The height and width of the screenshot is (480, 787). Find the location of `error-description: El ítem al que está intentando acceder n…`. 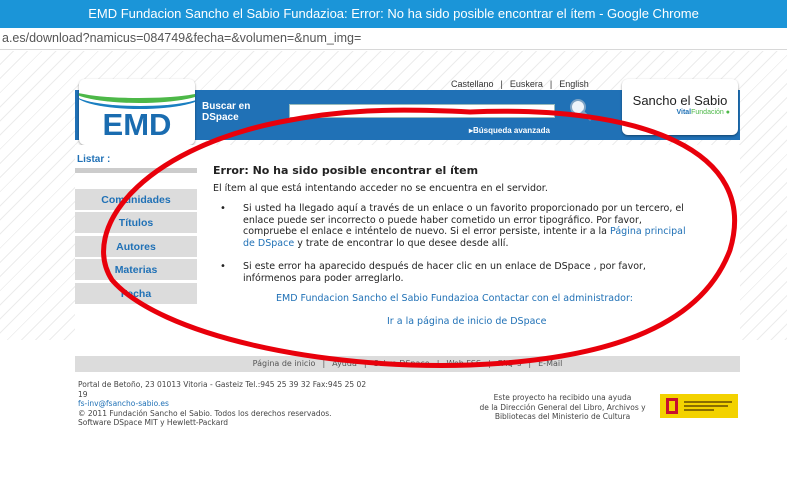

error-description: El ítem al que está intentando acceder n… is located at coordinates (380, 188).